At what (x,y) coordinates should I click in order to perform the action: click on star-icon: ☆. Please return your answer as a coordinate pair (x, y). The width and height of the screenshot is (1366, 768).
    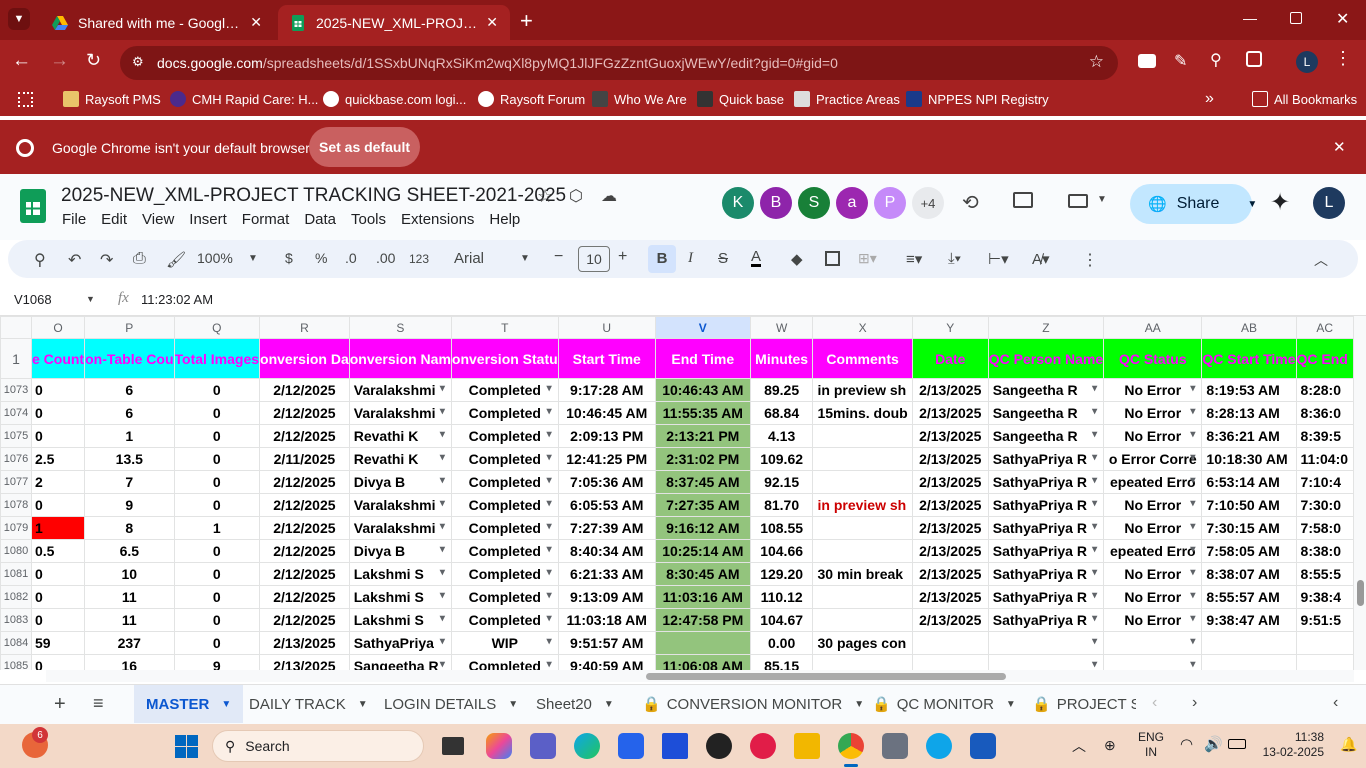
    Looking at the image, I should click on (545, 196).